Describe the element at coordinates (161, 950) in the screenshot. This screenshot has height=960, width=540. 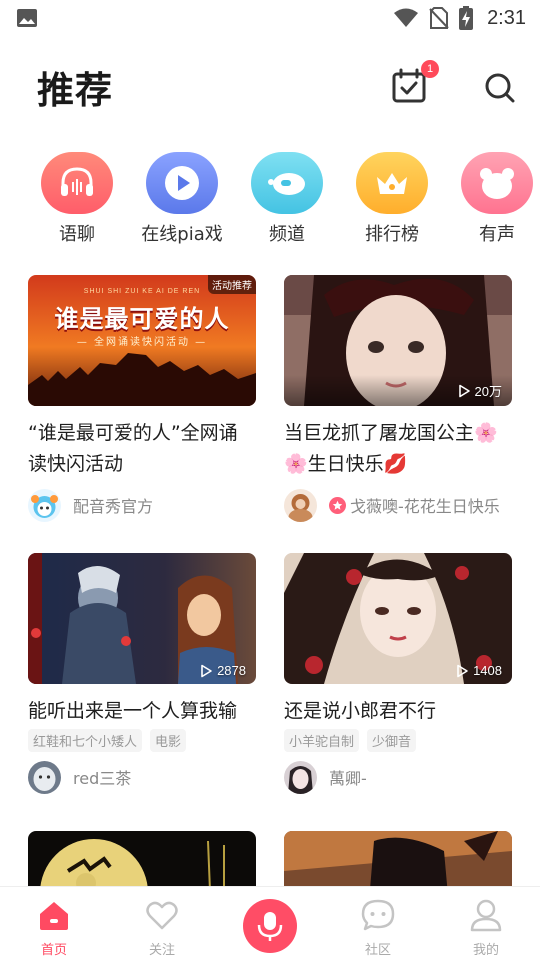
I see `nav-label: 关注` at that location.